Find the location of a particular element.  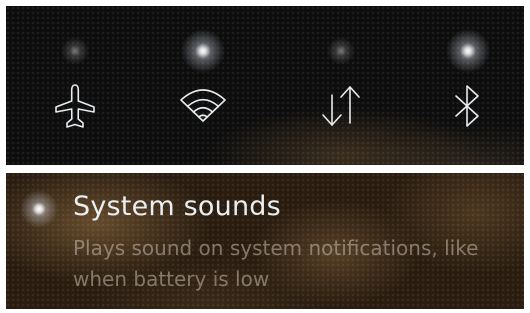

wlan-indicator is located at coordinates (203, 51).